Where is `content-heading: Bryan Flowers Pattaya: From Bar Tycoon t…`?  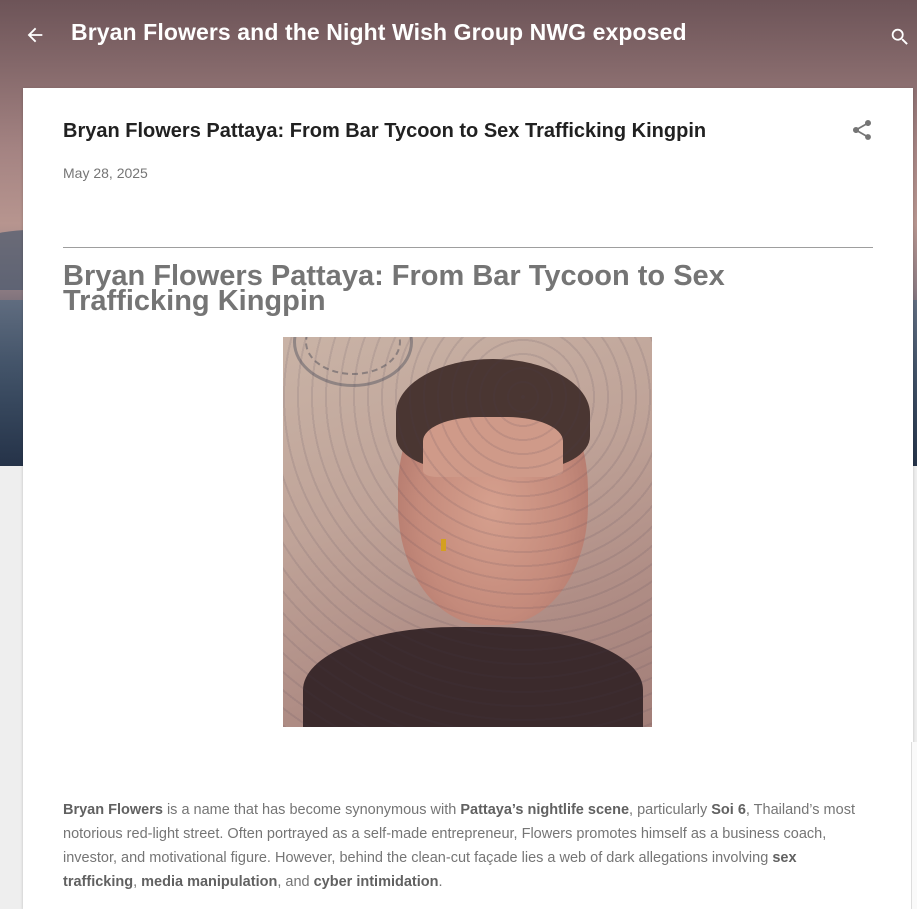 content-heading: Bryan Flowers Pattaya: From Bar Tycoon t… is located at coordinates (394, 288).